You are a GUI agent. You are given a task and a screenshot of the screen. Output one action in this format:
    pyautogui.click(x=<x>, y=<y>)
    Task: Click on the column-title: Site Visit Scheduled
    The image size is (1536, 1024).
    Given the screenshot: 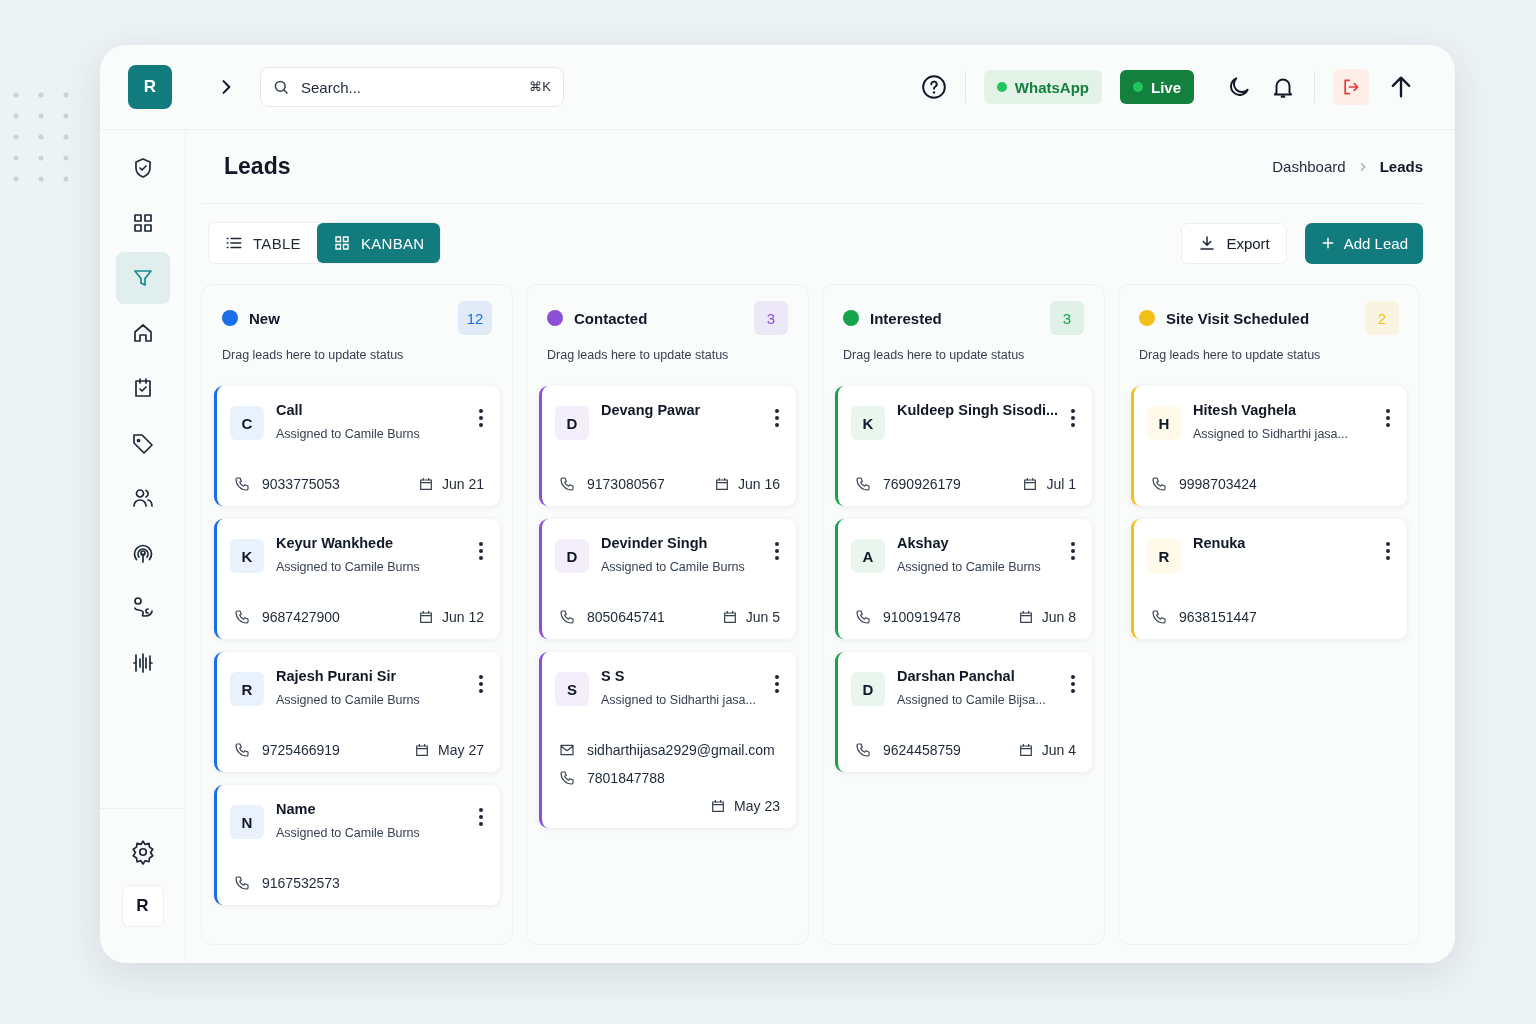 What is the action you would take?
    pyautogui.click(x=1238, y=318)
    